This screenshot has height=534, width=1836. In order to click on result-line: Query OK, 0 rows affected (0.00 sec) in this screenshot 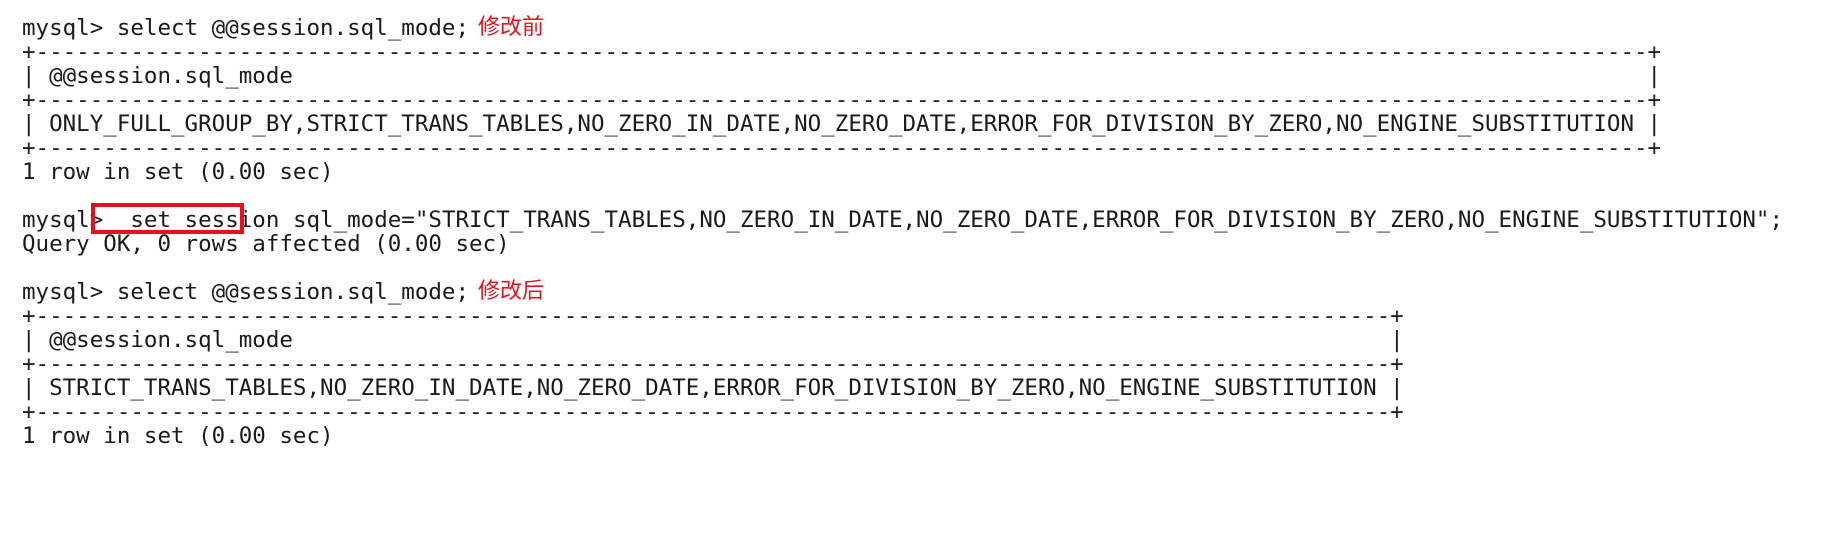, I will do `click(266, 244)`.